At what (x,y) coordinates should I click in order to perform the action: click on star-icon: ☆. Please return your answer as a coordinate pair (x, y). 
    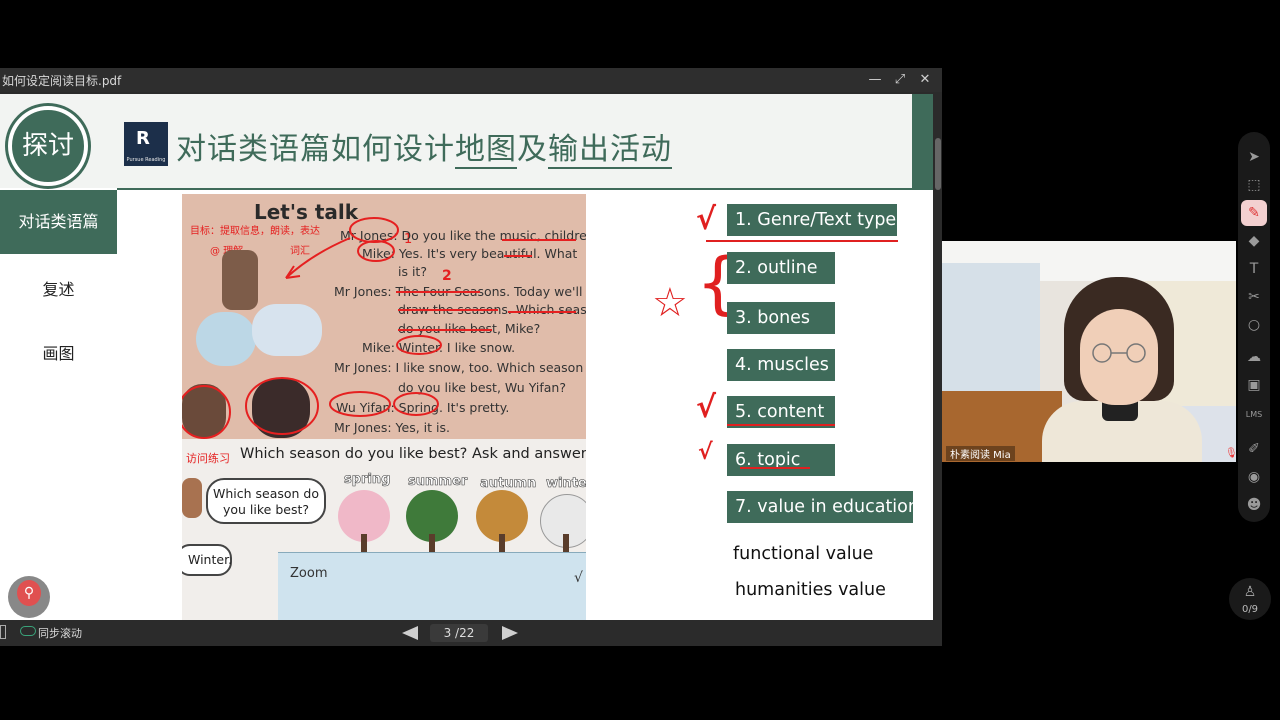
    Looking at the image, I should click on (670, 303).